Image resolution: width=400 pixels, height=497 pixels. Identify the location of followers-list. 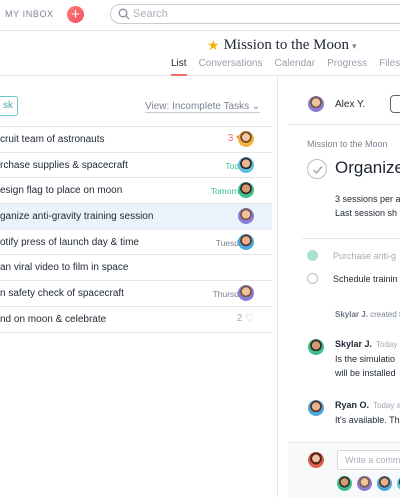
(368, 483).